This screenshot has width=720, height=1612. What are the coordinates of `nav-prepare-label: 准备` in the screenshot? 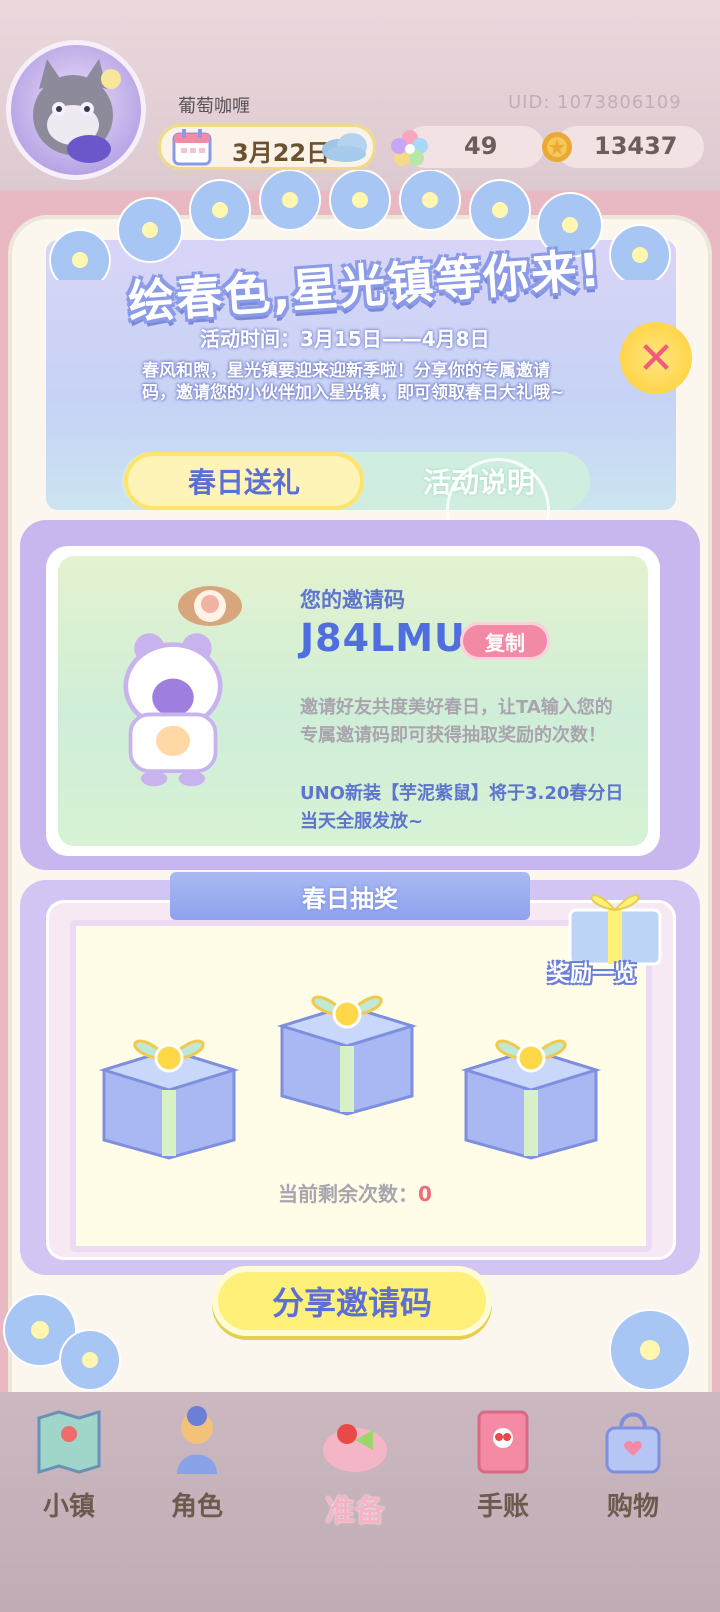 It's located at (355, 1511).